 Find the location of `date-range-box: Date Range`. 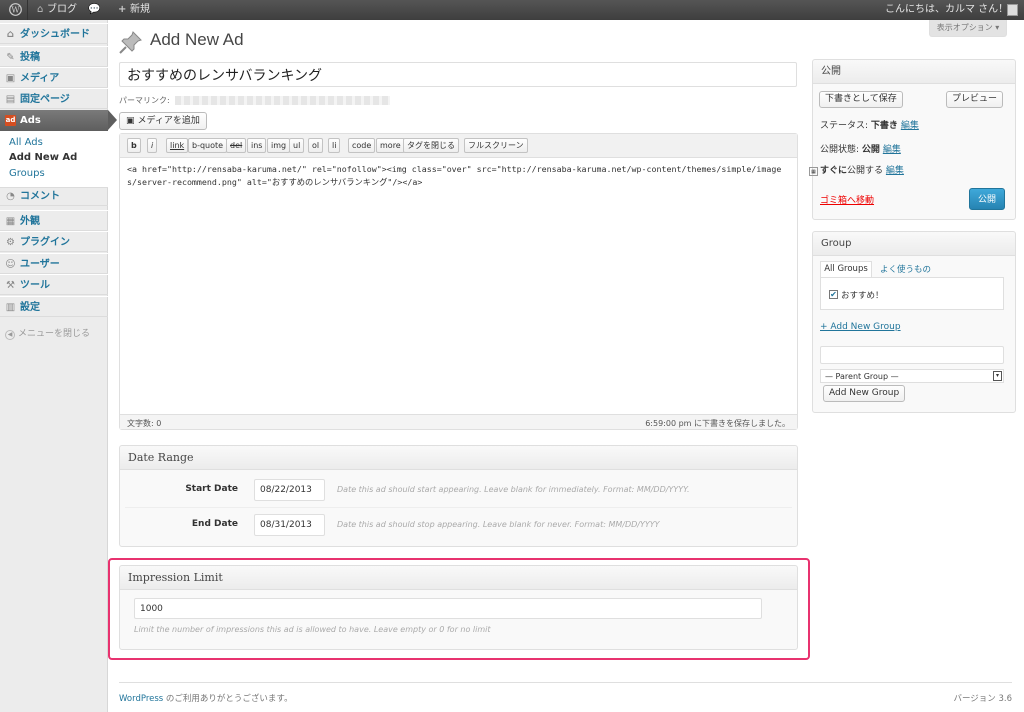

date-range-box: Date Range is located at coordinates (458, 496).